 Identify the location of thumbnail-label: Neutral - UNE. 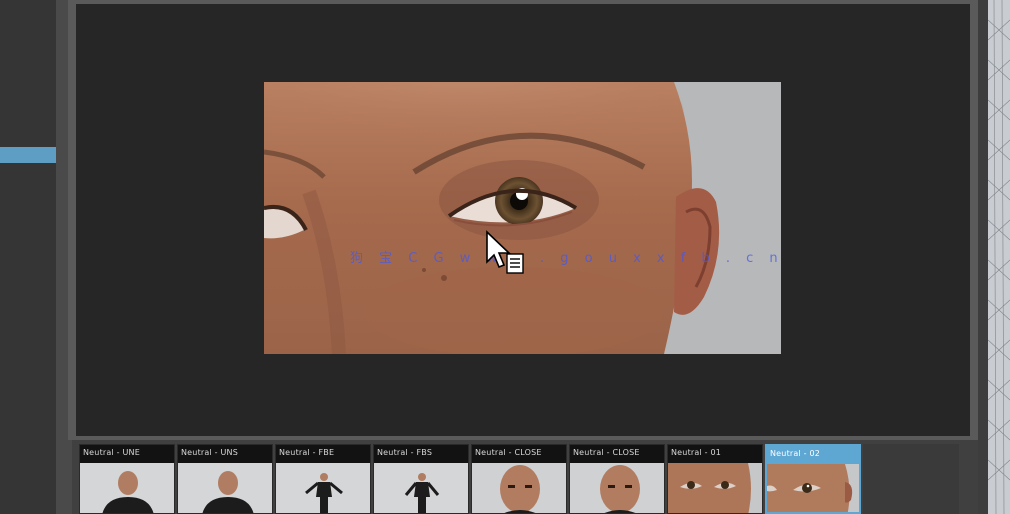
(111, 452).